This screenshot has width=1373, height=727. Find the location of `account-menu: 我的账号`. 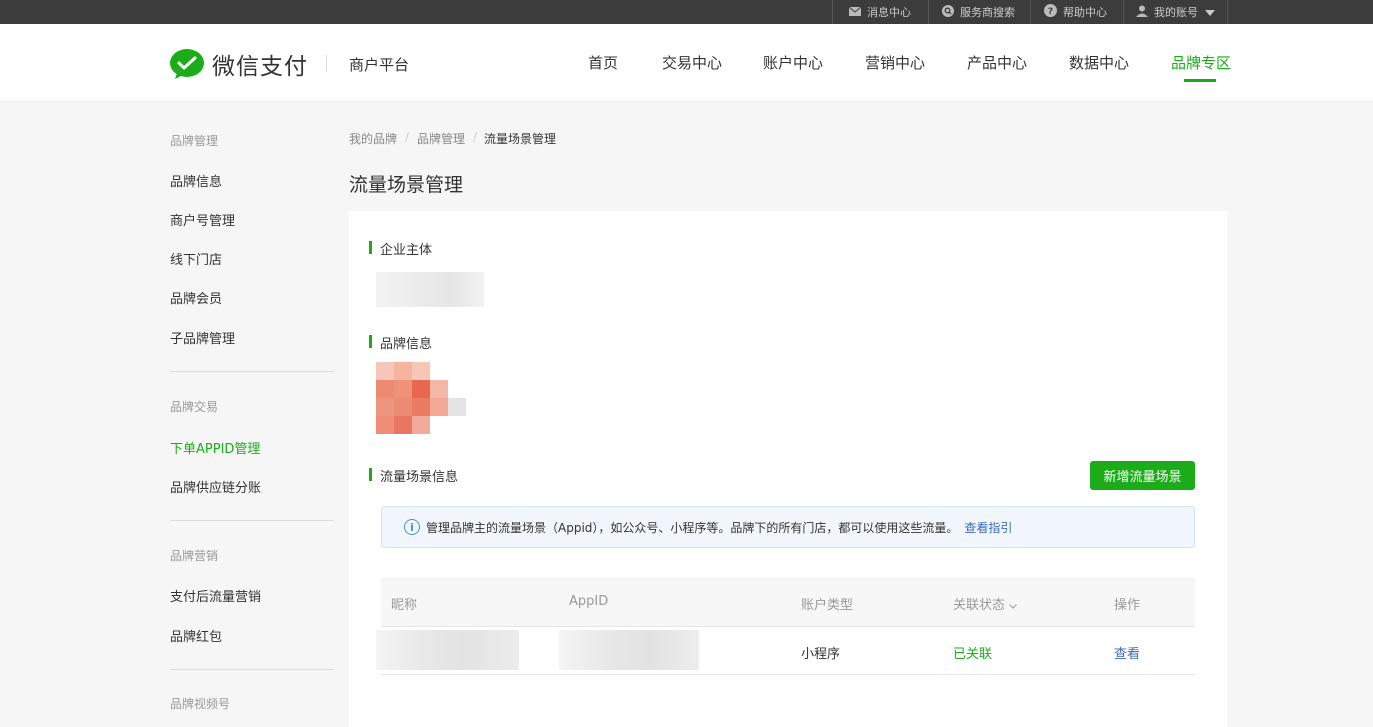

account-menu: 我的账号 is located at coordinates (1175, 12).